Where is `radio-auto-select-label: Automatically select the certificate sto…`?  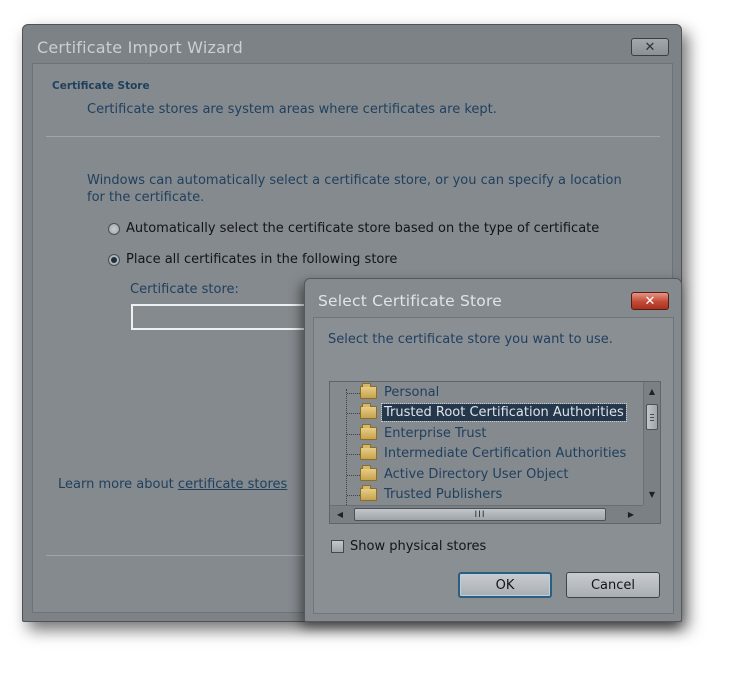
radio-auto-select-label: Automatically select the certificate sto… is located at coordinates (363, 228).